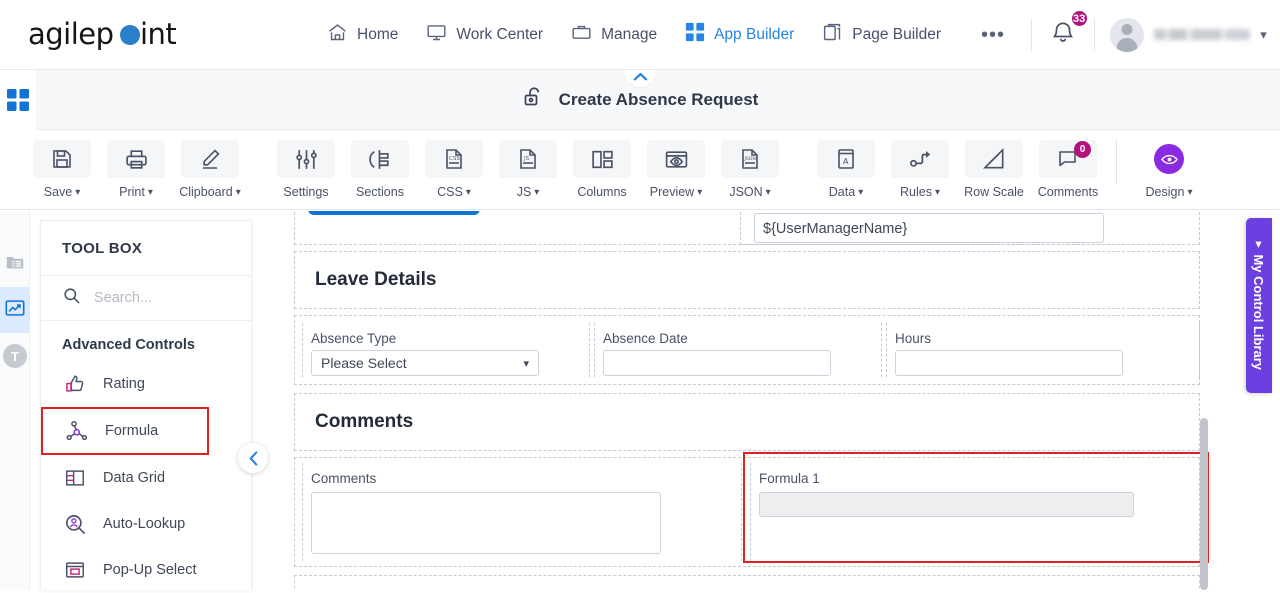  I want to click on absence-type-value: Please Select, so click(364, 363).